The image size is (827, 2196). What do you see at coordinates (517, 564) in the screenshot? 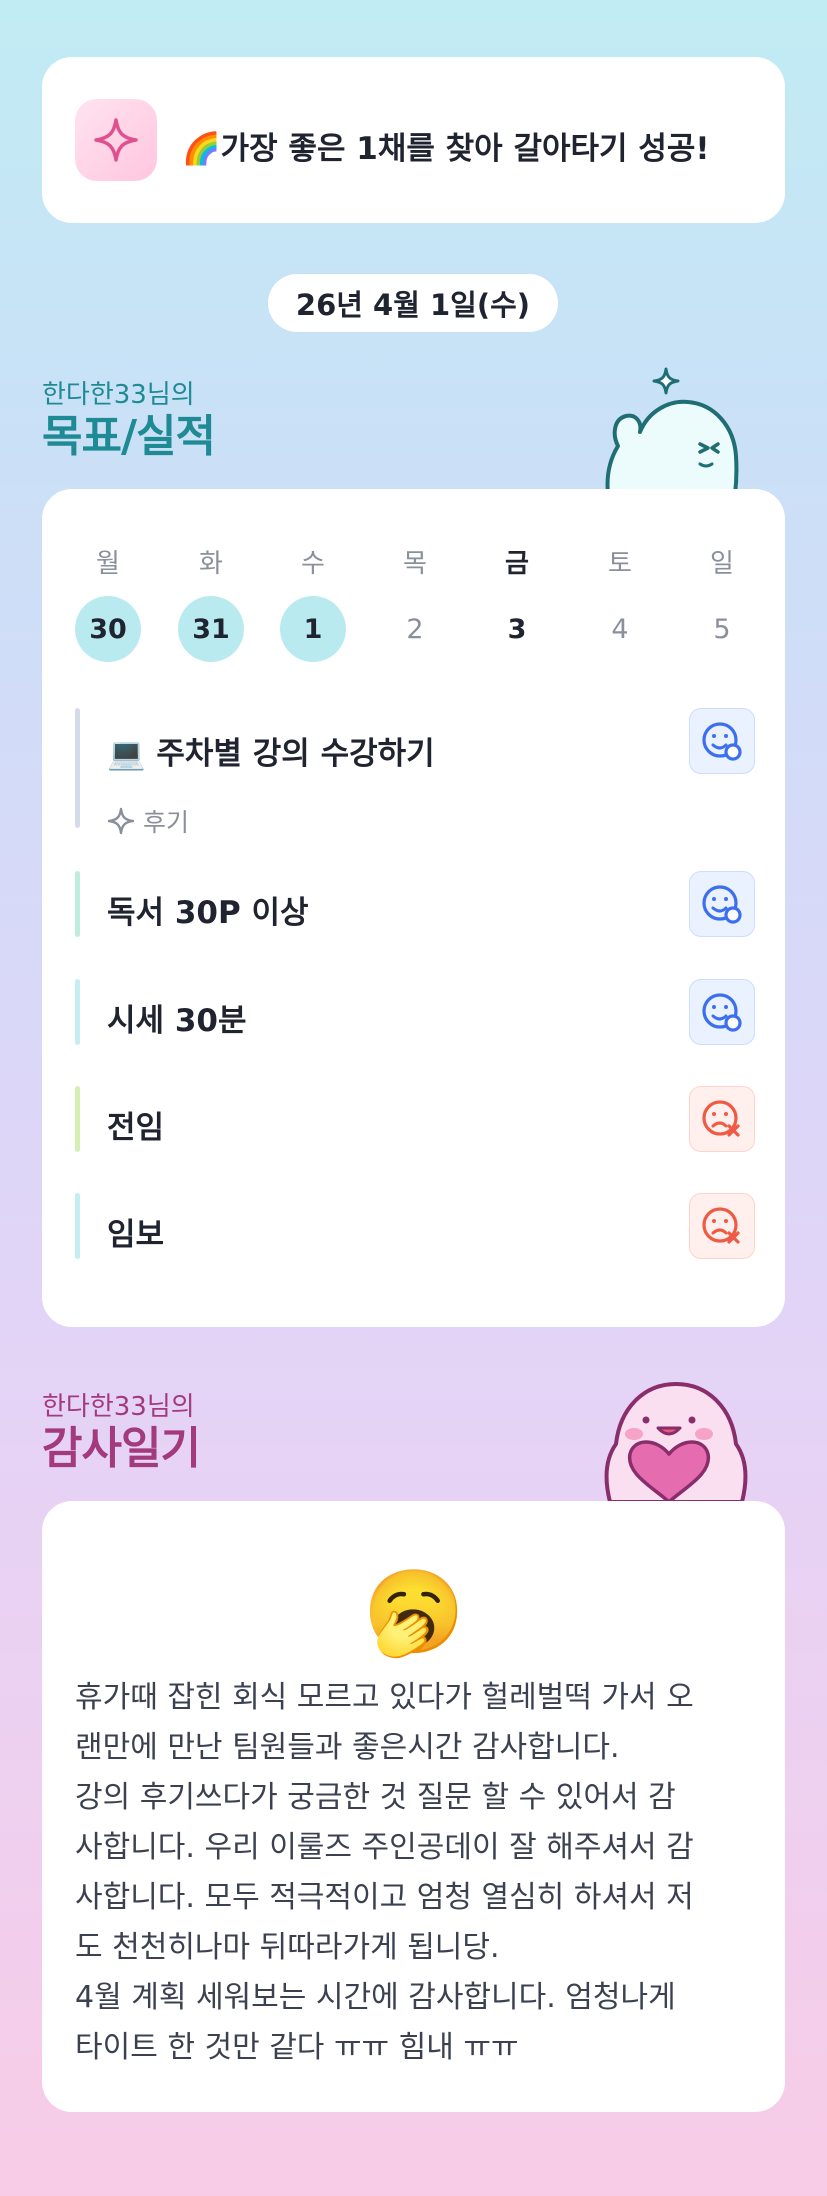
I see `weekday-label: 금` at bounding box center [517, 564].